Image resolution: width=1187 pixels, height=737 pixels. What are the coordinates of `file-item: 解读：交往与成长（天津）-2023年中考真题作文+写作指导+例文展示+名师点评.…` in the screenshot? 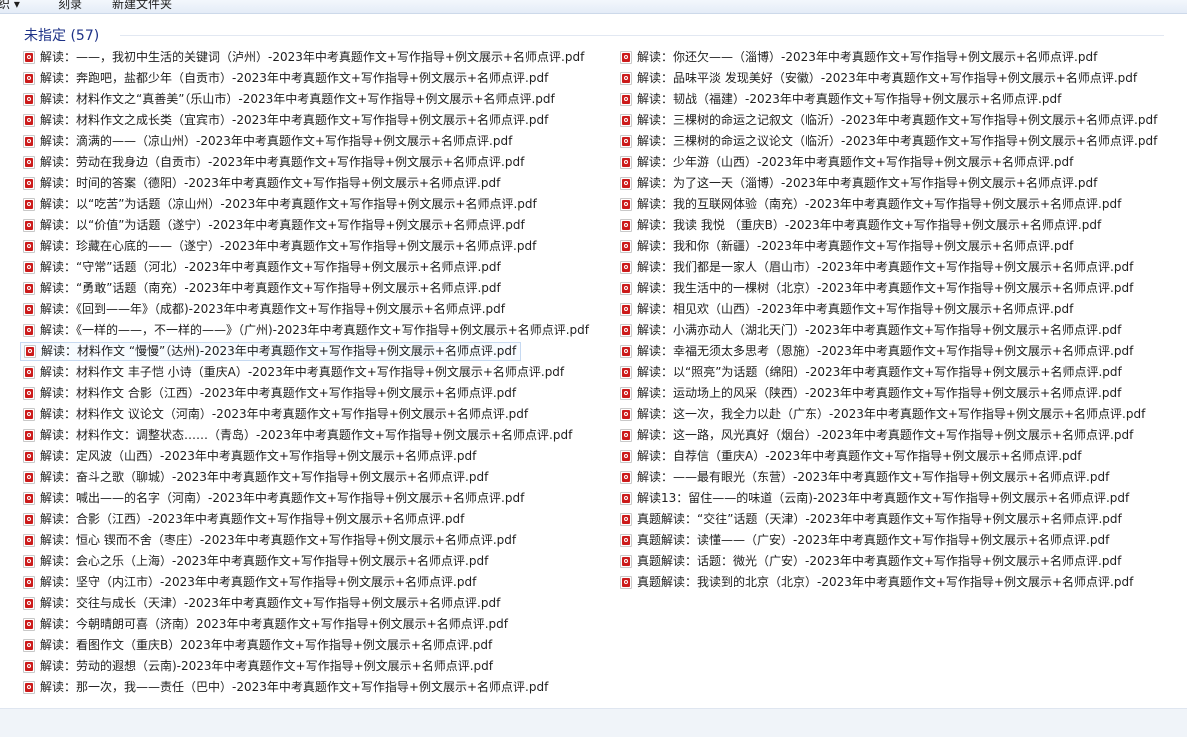 It's located at (262, 603).